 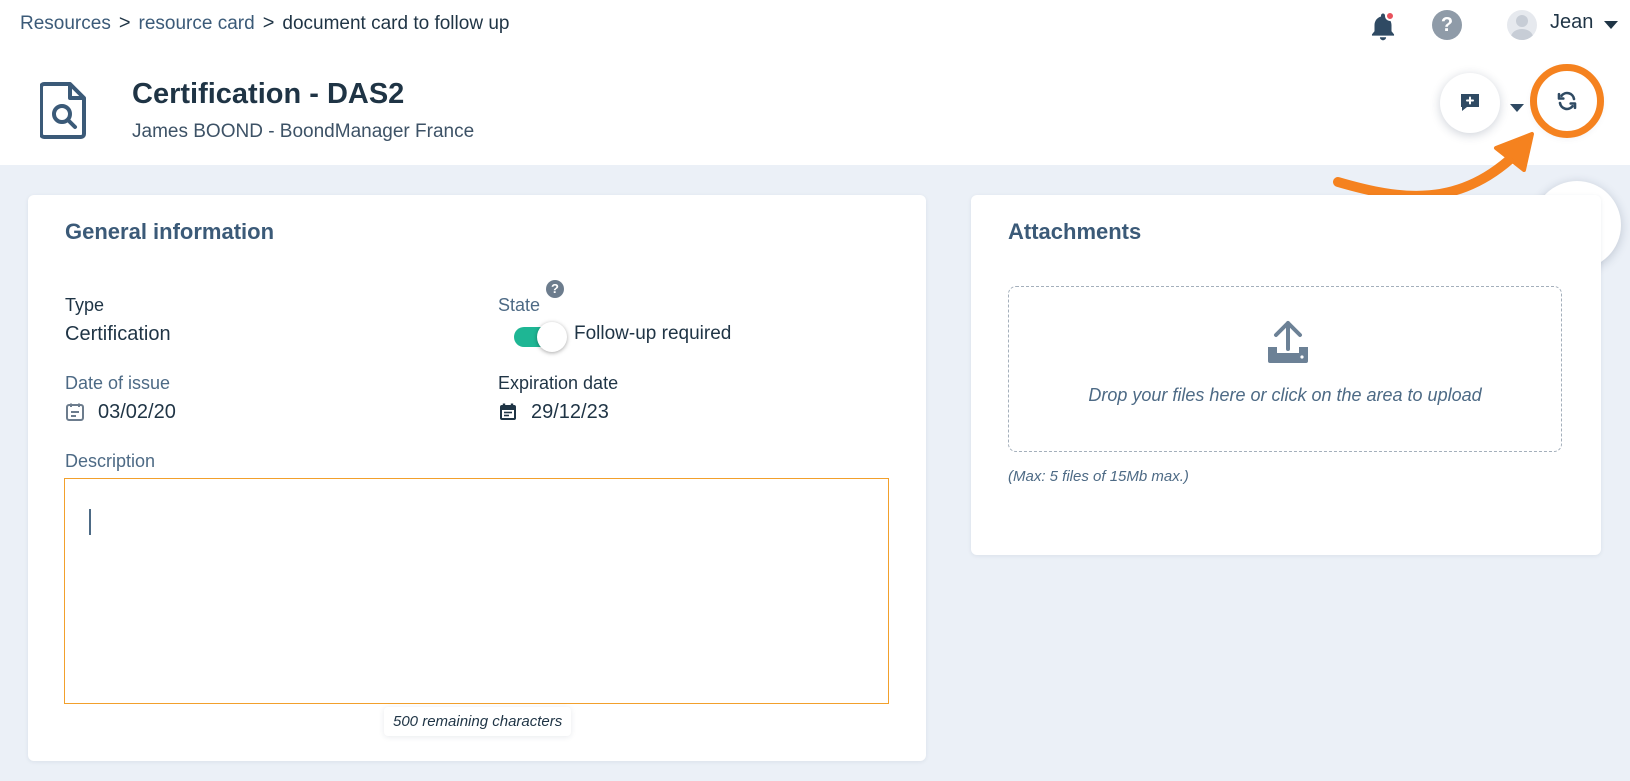 What do you see at coordinates (653, 333) in the screenshot?
I see `state-toggle-label: Follow-up required` at bounding box center [653, 333].